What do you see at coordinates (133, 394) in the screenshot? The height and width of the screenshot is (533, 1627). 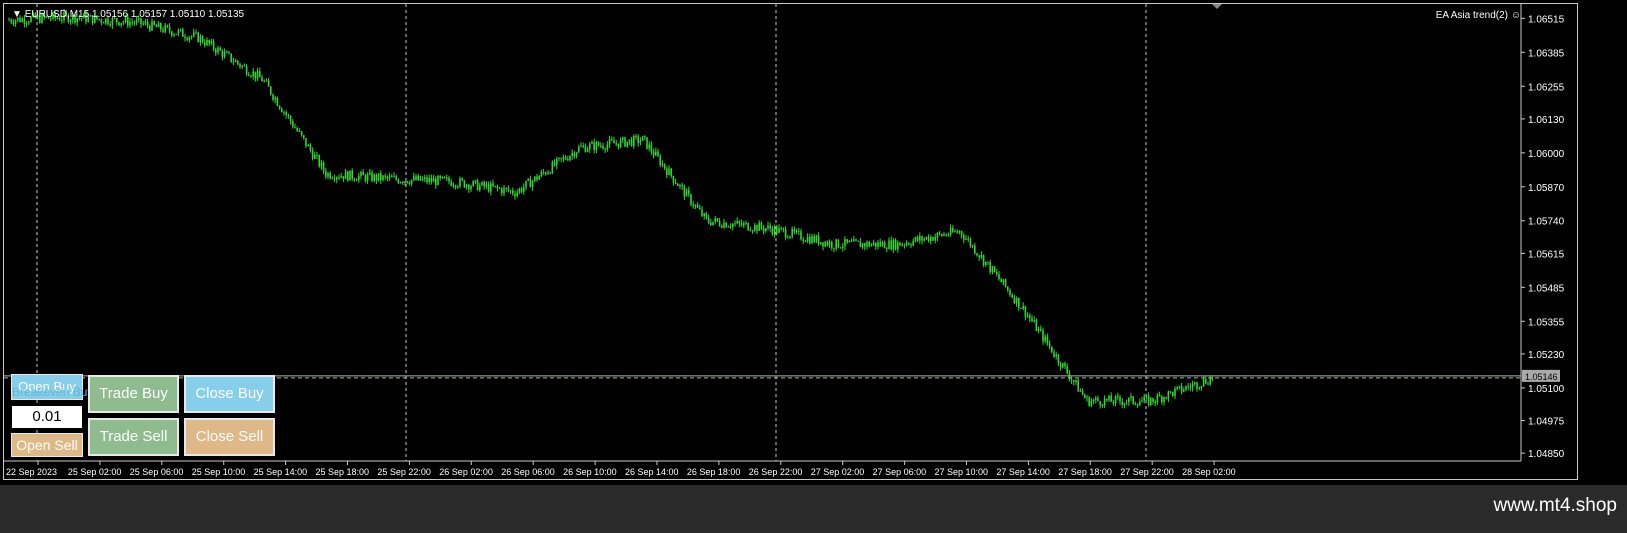 I see `trade-buy-button: Trade Buy` at bounding box center [133, 394].